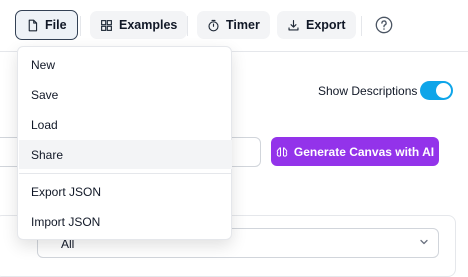 Image resolution: width=468 pixels, height=277 pixels. What do you see at coordinates (125, 64) in the screenshot?
I see `menu-item-new: New` at bounding box center [125, 64].